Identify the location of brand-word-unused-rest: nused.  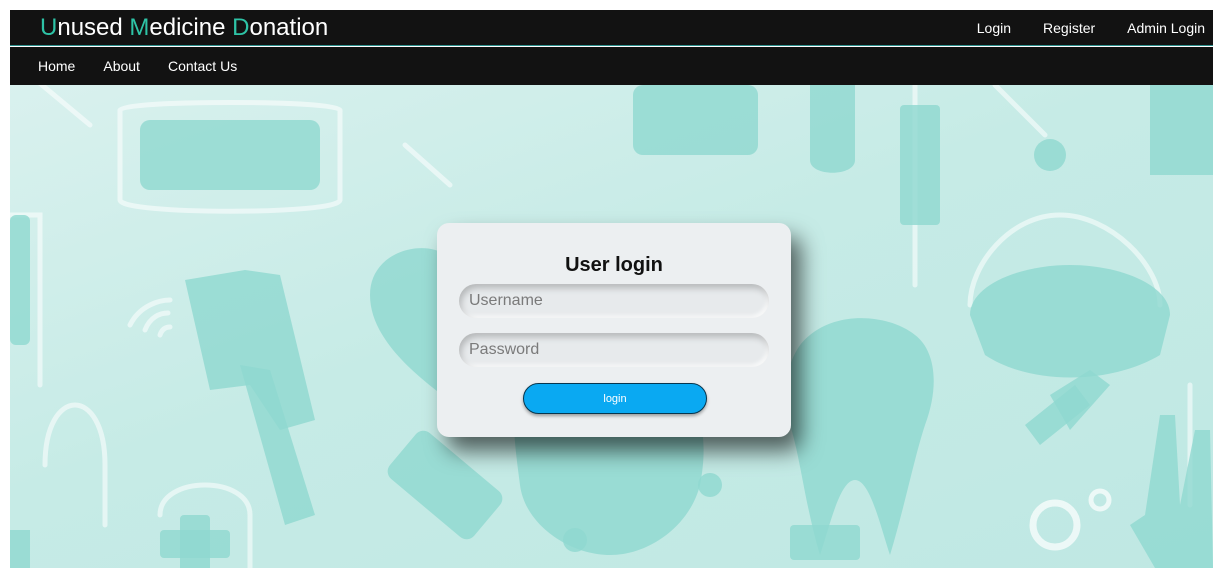
(93, 27).